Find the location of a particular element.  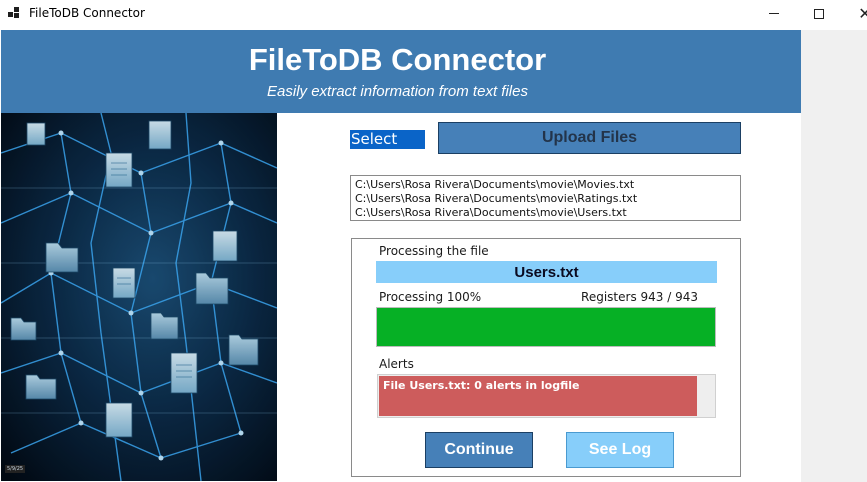

upload-files-button: Upload Files is located at coordinates (589, 138).